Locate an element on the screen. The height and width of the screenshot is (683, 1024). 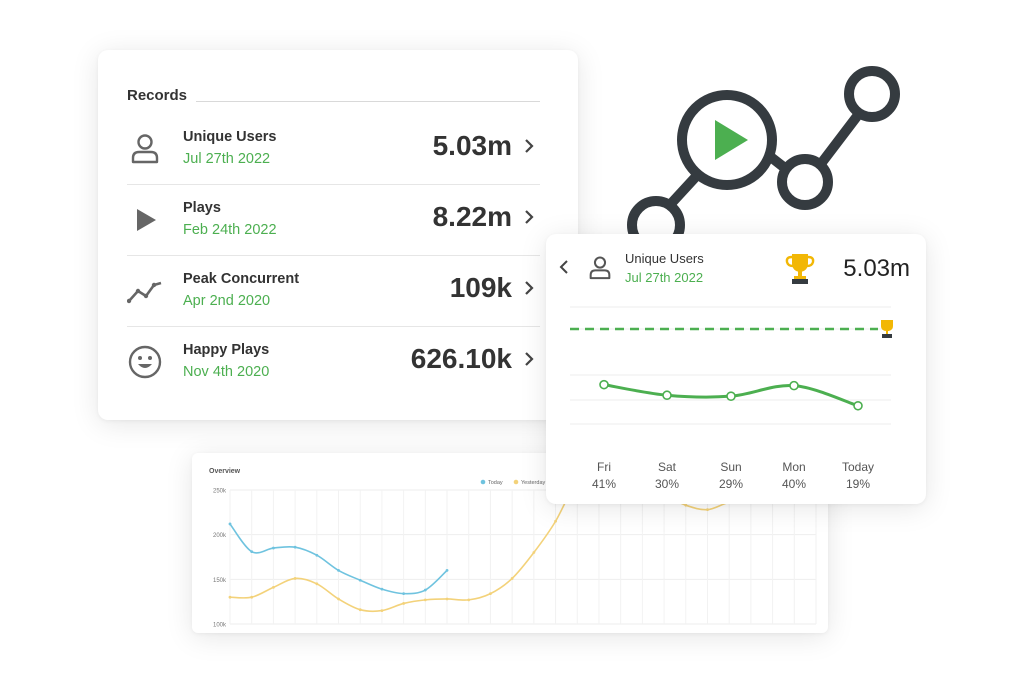
record-date: Nov 4th 2020 is located at coordinates (226, 372).